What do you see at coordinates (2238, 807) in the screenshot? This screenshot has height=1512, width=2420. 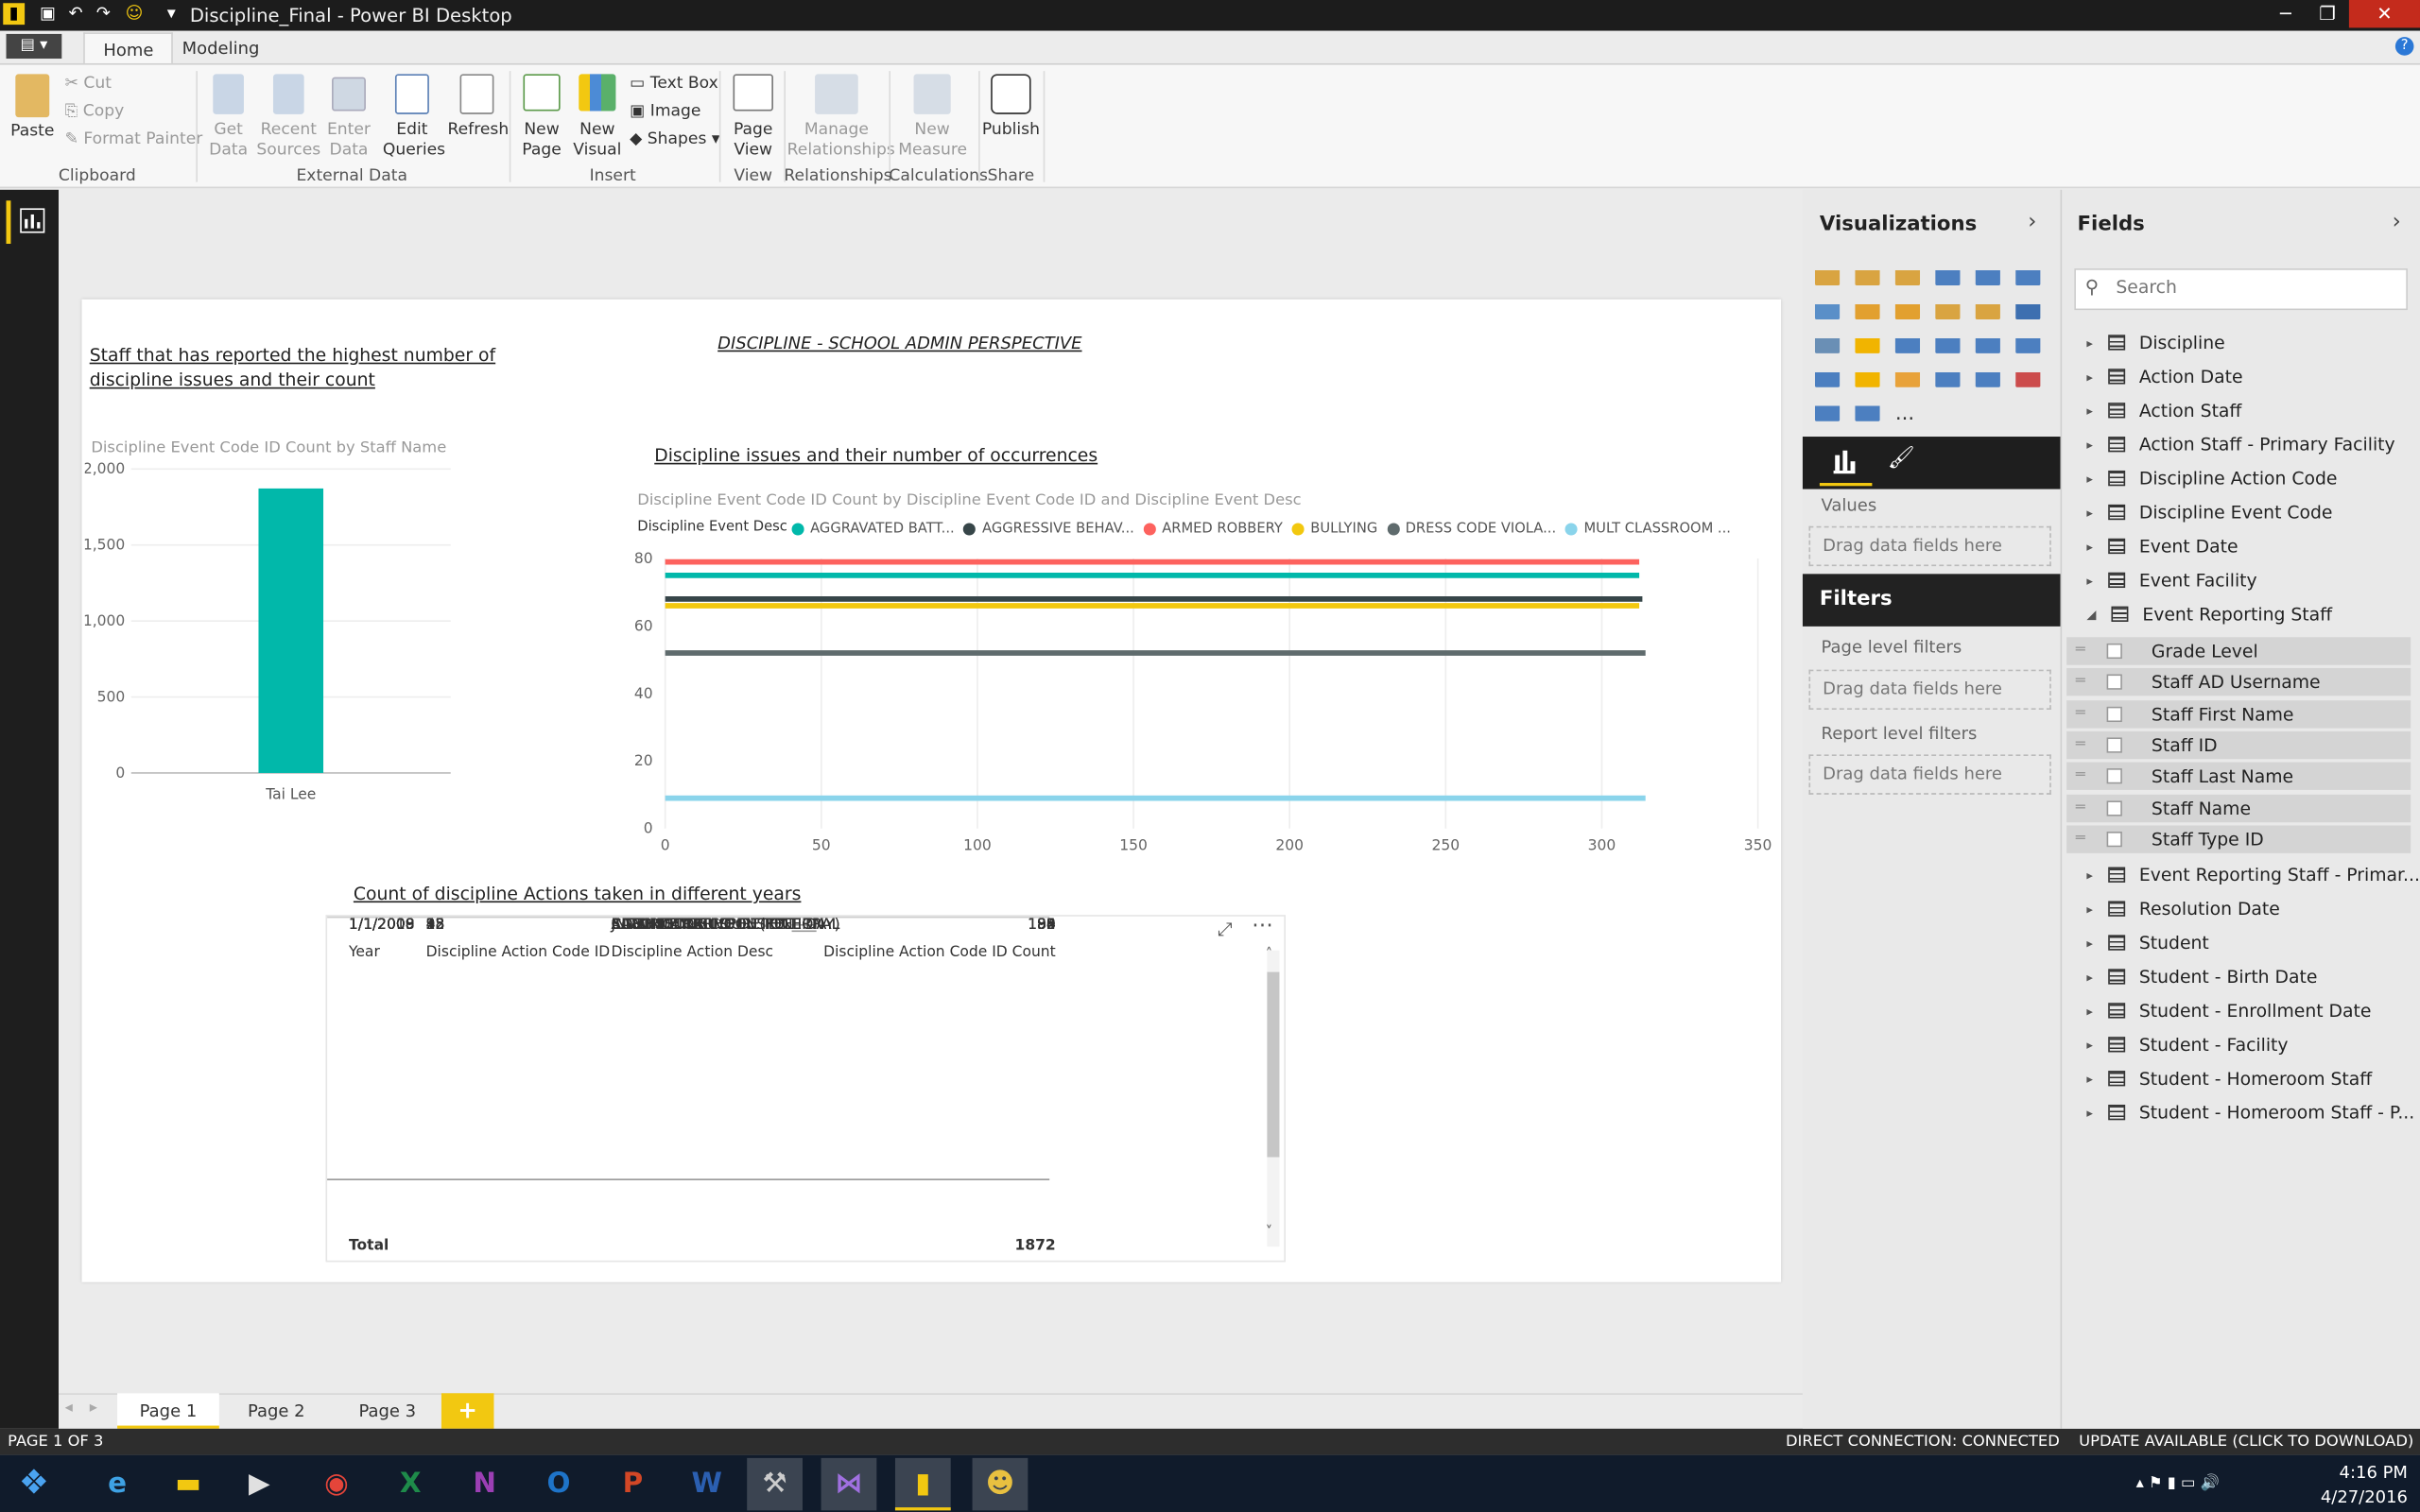 I see `field-column-item: ═ Staff Name` at bounding box center [2238, 807].